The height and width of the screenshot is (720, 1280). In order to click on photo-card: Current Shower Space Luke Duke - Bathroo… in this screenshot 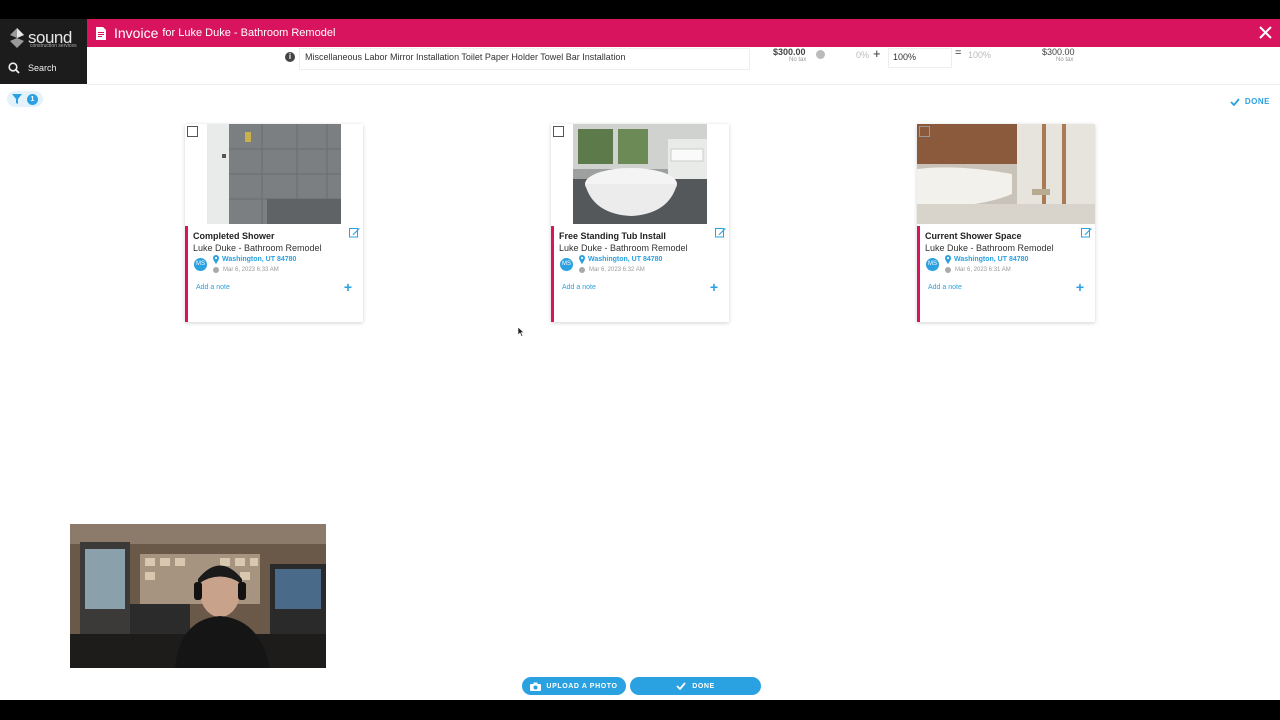, I will do `click(1006, 223)`.